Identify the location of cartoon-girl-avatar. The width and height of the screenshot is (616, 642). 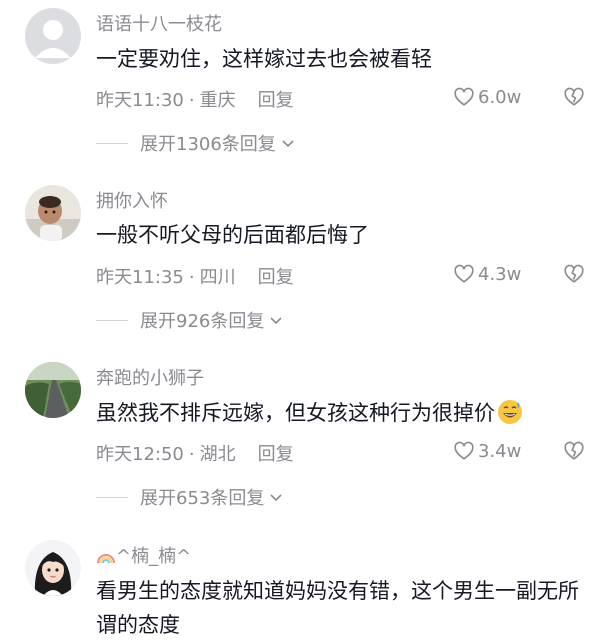
(53, 568).